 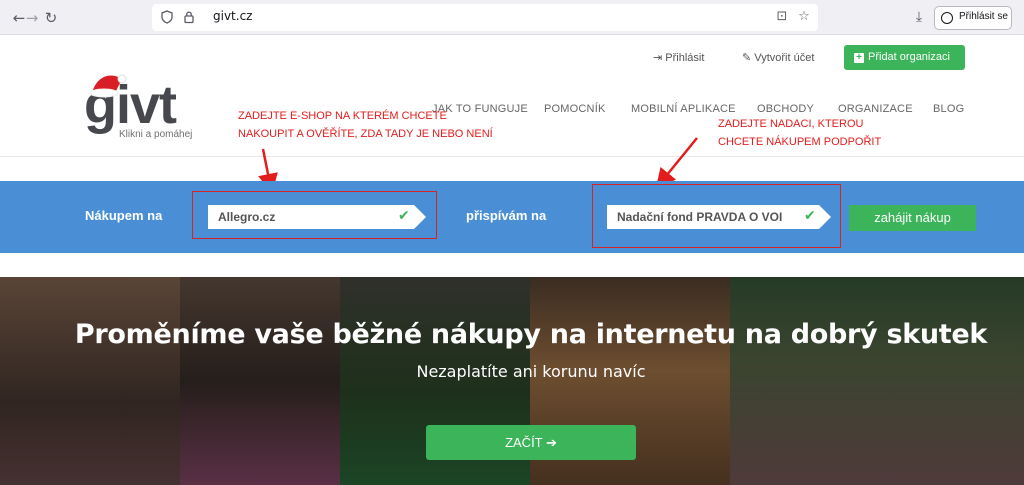 What do you see at coordinates (531, 371) in the screenshot?
I see `hero-subtitle: Nezaplatíte ani korunu navíc` at bounding box center [531, 371].